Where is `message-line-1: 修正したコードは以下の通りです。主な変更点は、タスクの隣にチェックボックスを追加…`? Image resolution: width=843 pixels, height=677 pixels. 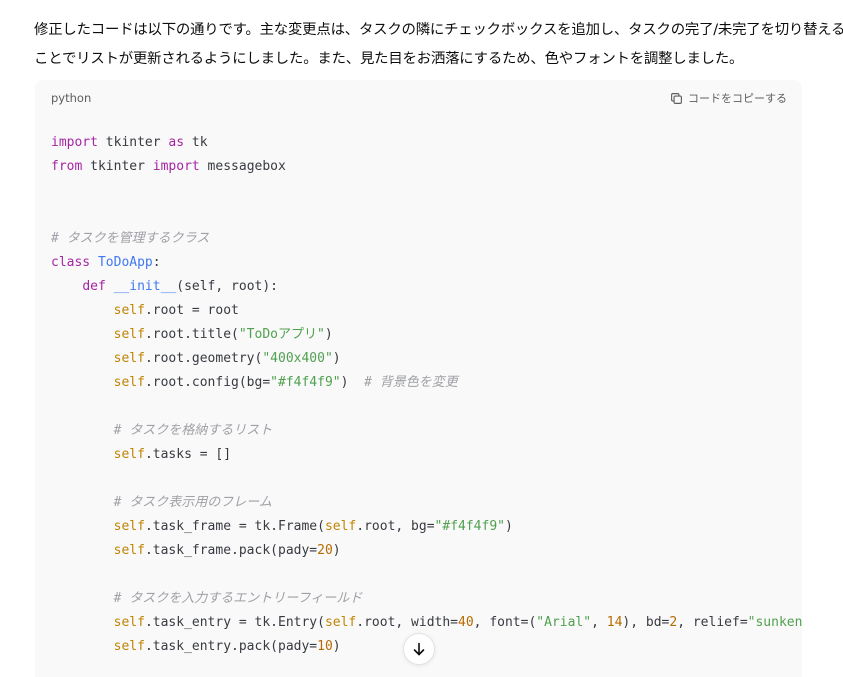 message-line-1: 修正したコードは以下の通りです。主な変更点は、タスクの隣にチェックボックスを追加… is located at coordinates (438, 30).